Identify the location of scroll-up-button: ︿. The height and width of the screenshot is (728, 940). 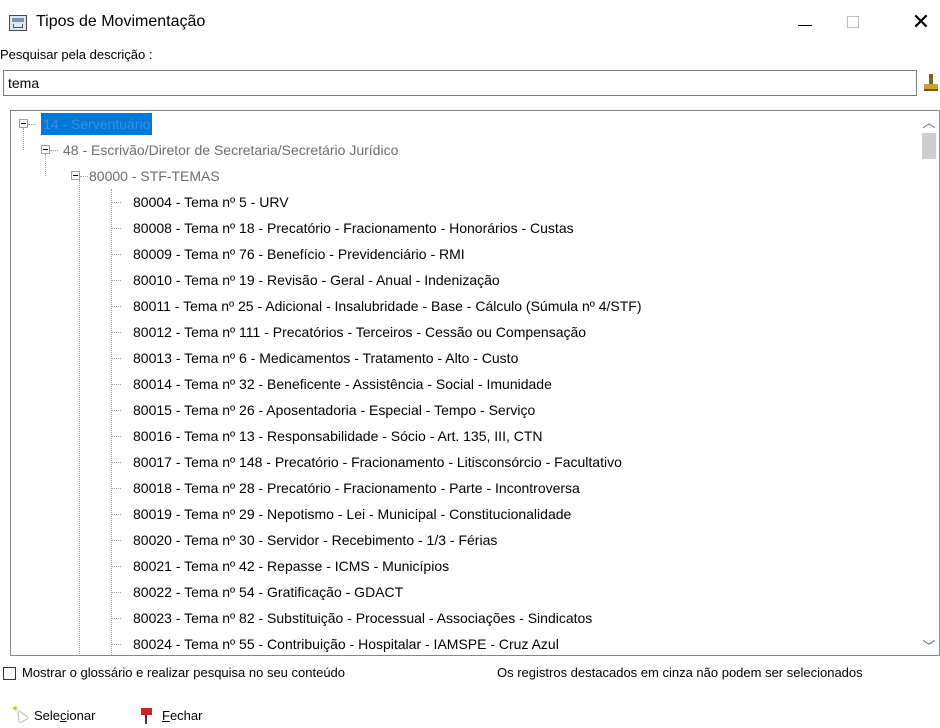
(929, 121).